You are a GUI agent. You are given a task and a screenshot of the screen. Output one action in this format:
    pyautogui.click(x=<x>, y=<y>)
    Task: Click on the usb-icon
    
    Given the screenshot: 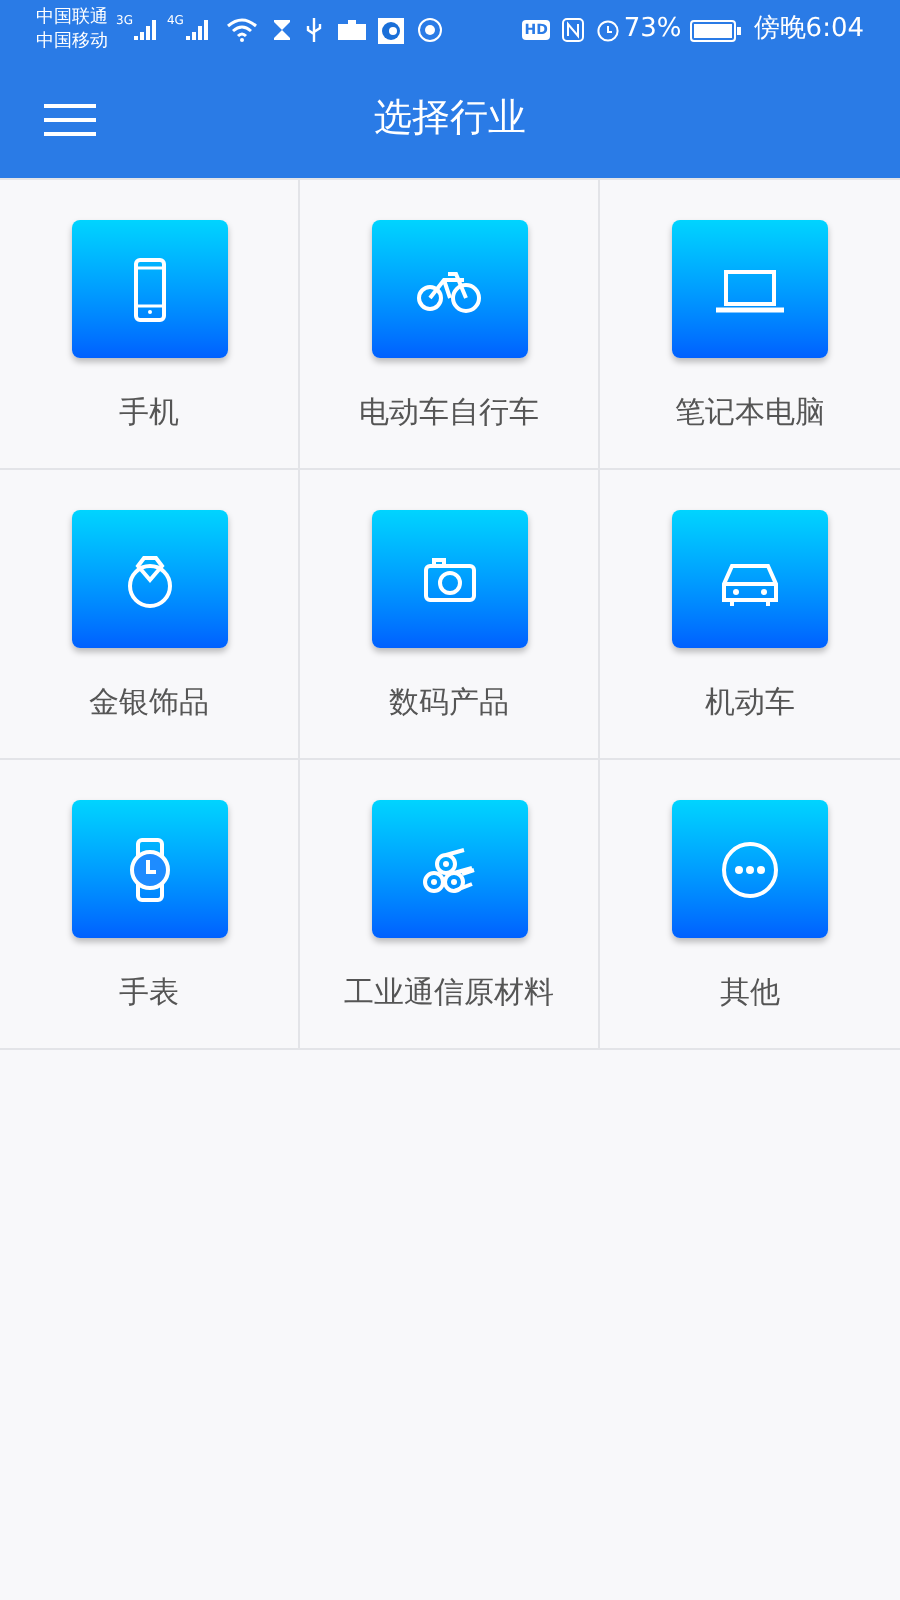 What is the action you would take?
    pyautogui.click(x=313, y=30)
    